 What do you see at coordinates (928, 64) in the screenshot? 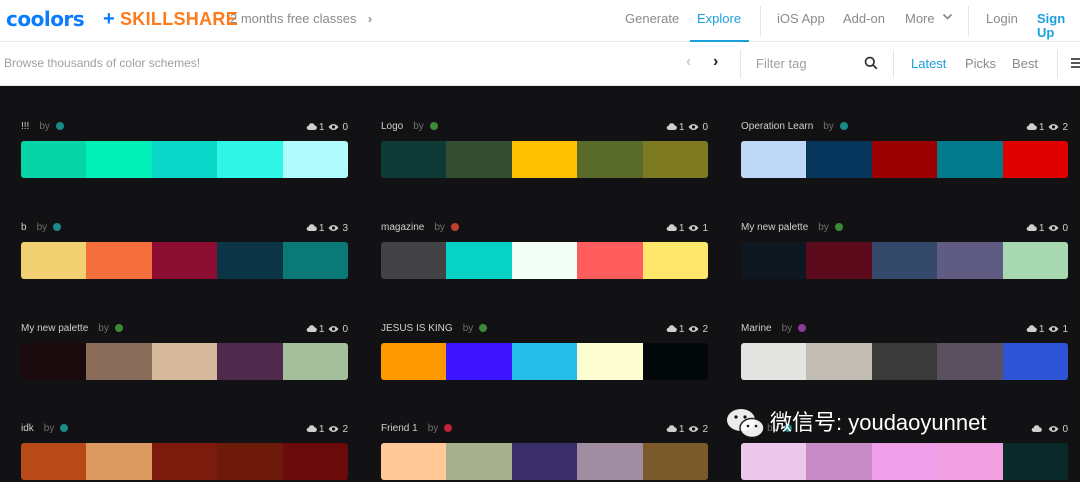
I see `sort-latest: Latest` at bounding box center [928, 64].